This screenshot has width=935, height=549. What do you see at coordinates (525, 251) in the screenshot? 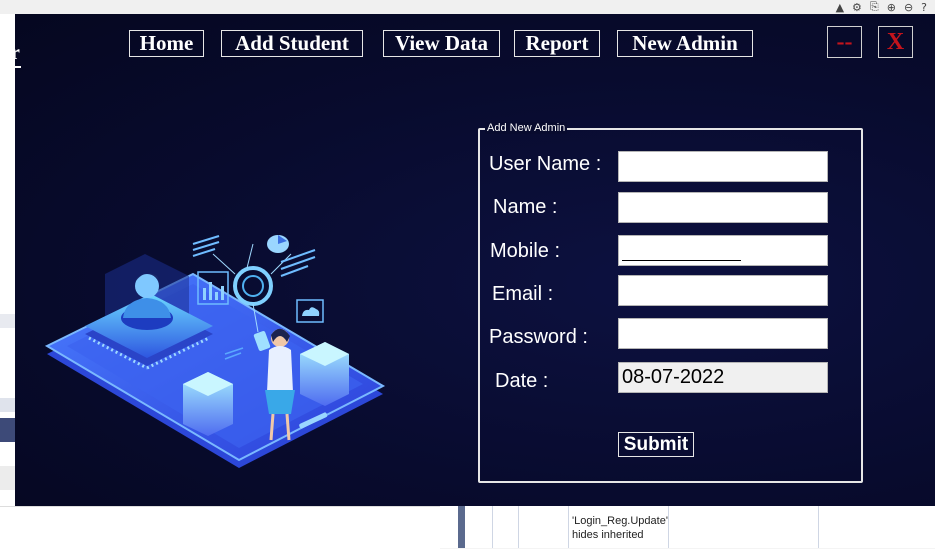
I see `mobile-label: Mobile :` at bounding box center [525, 251].